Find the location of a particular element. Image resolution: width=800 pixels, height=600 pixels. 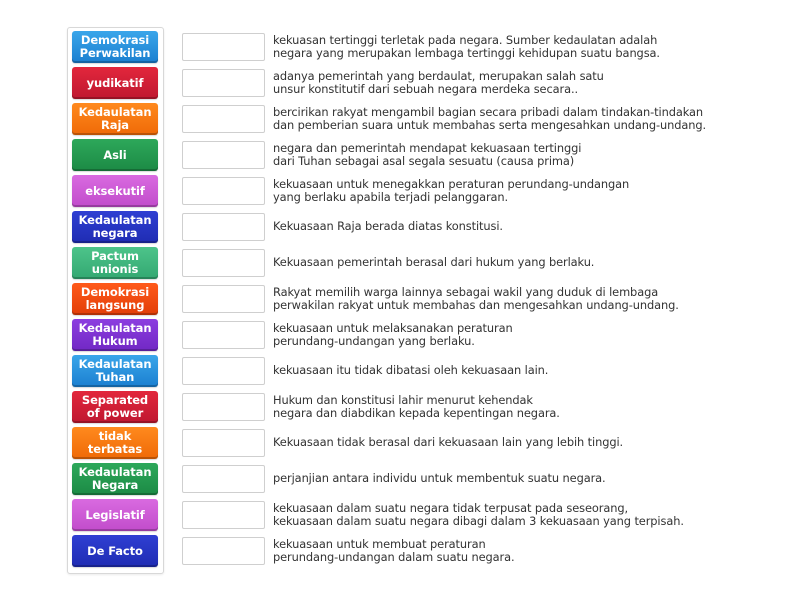

answer-tile: Kedaulatan Tuhan is located at coordinates (115, 371).